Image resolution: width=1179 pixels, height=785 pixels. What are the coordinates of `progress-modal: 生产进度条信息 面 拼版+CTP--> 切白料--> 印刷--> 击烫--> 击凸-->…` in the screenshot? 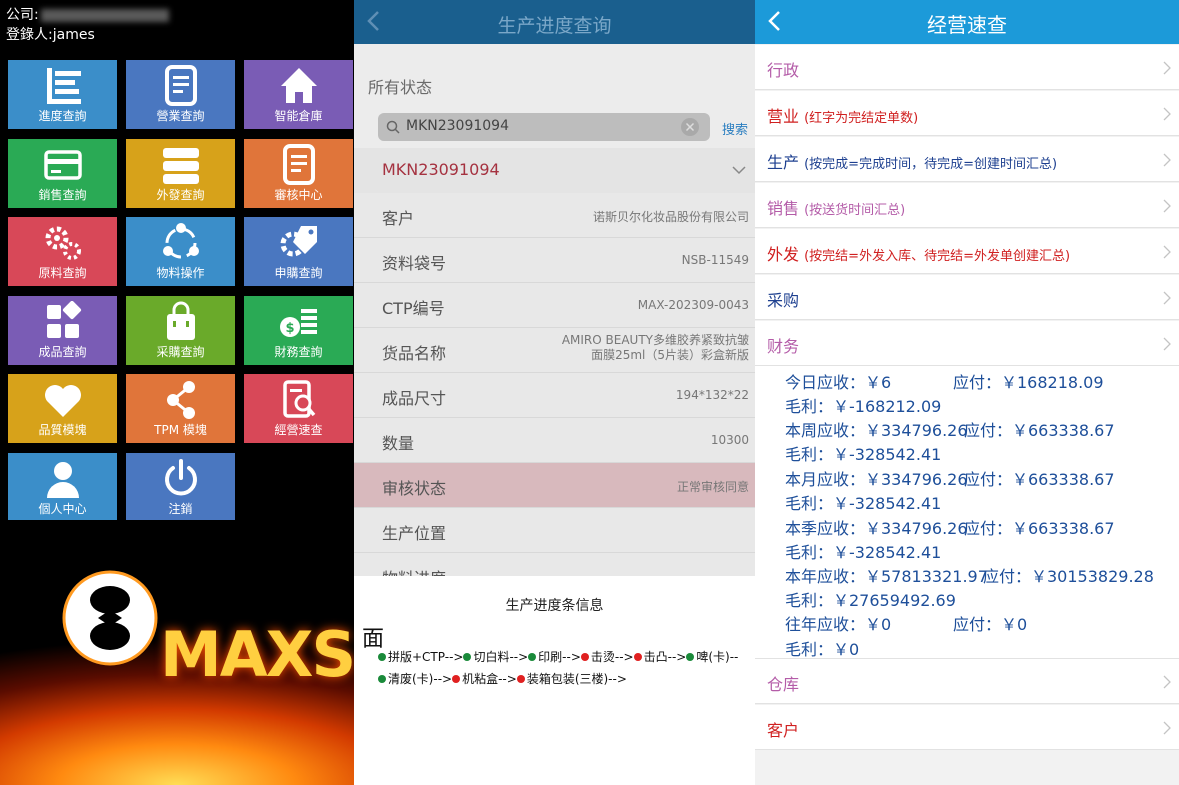 It's located at (554, 680).